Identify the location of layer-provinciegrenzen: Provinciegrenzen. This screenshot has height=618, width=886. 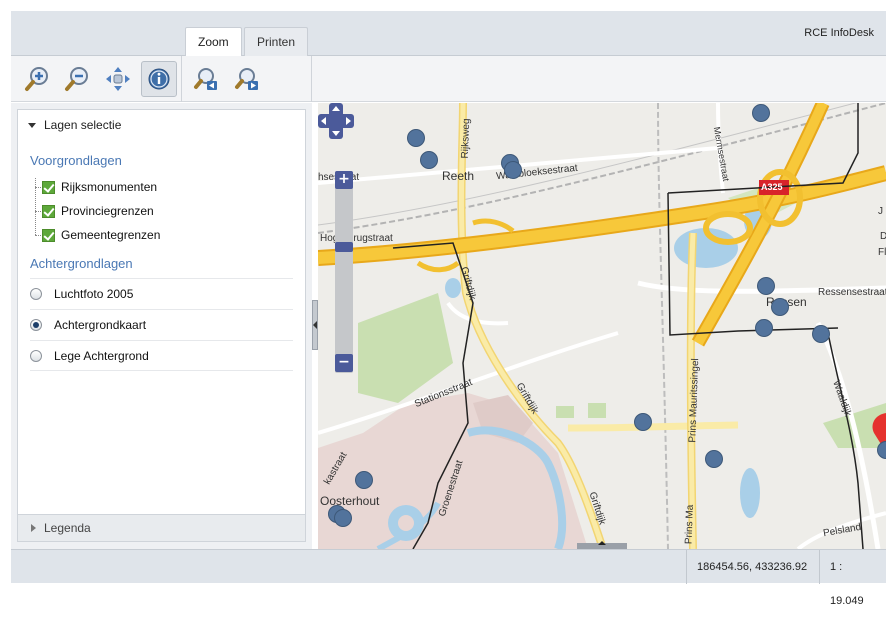
(98, 211).